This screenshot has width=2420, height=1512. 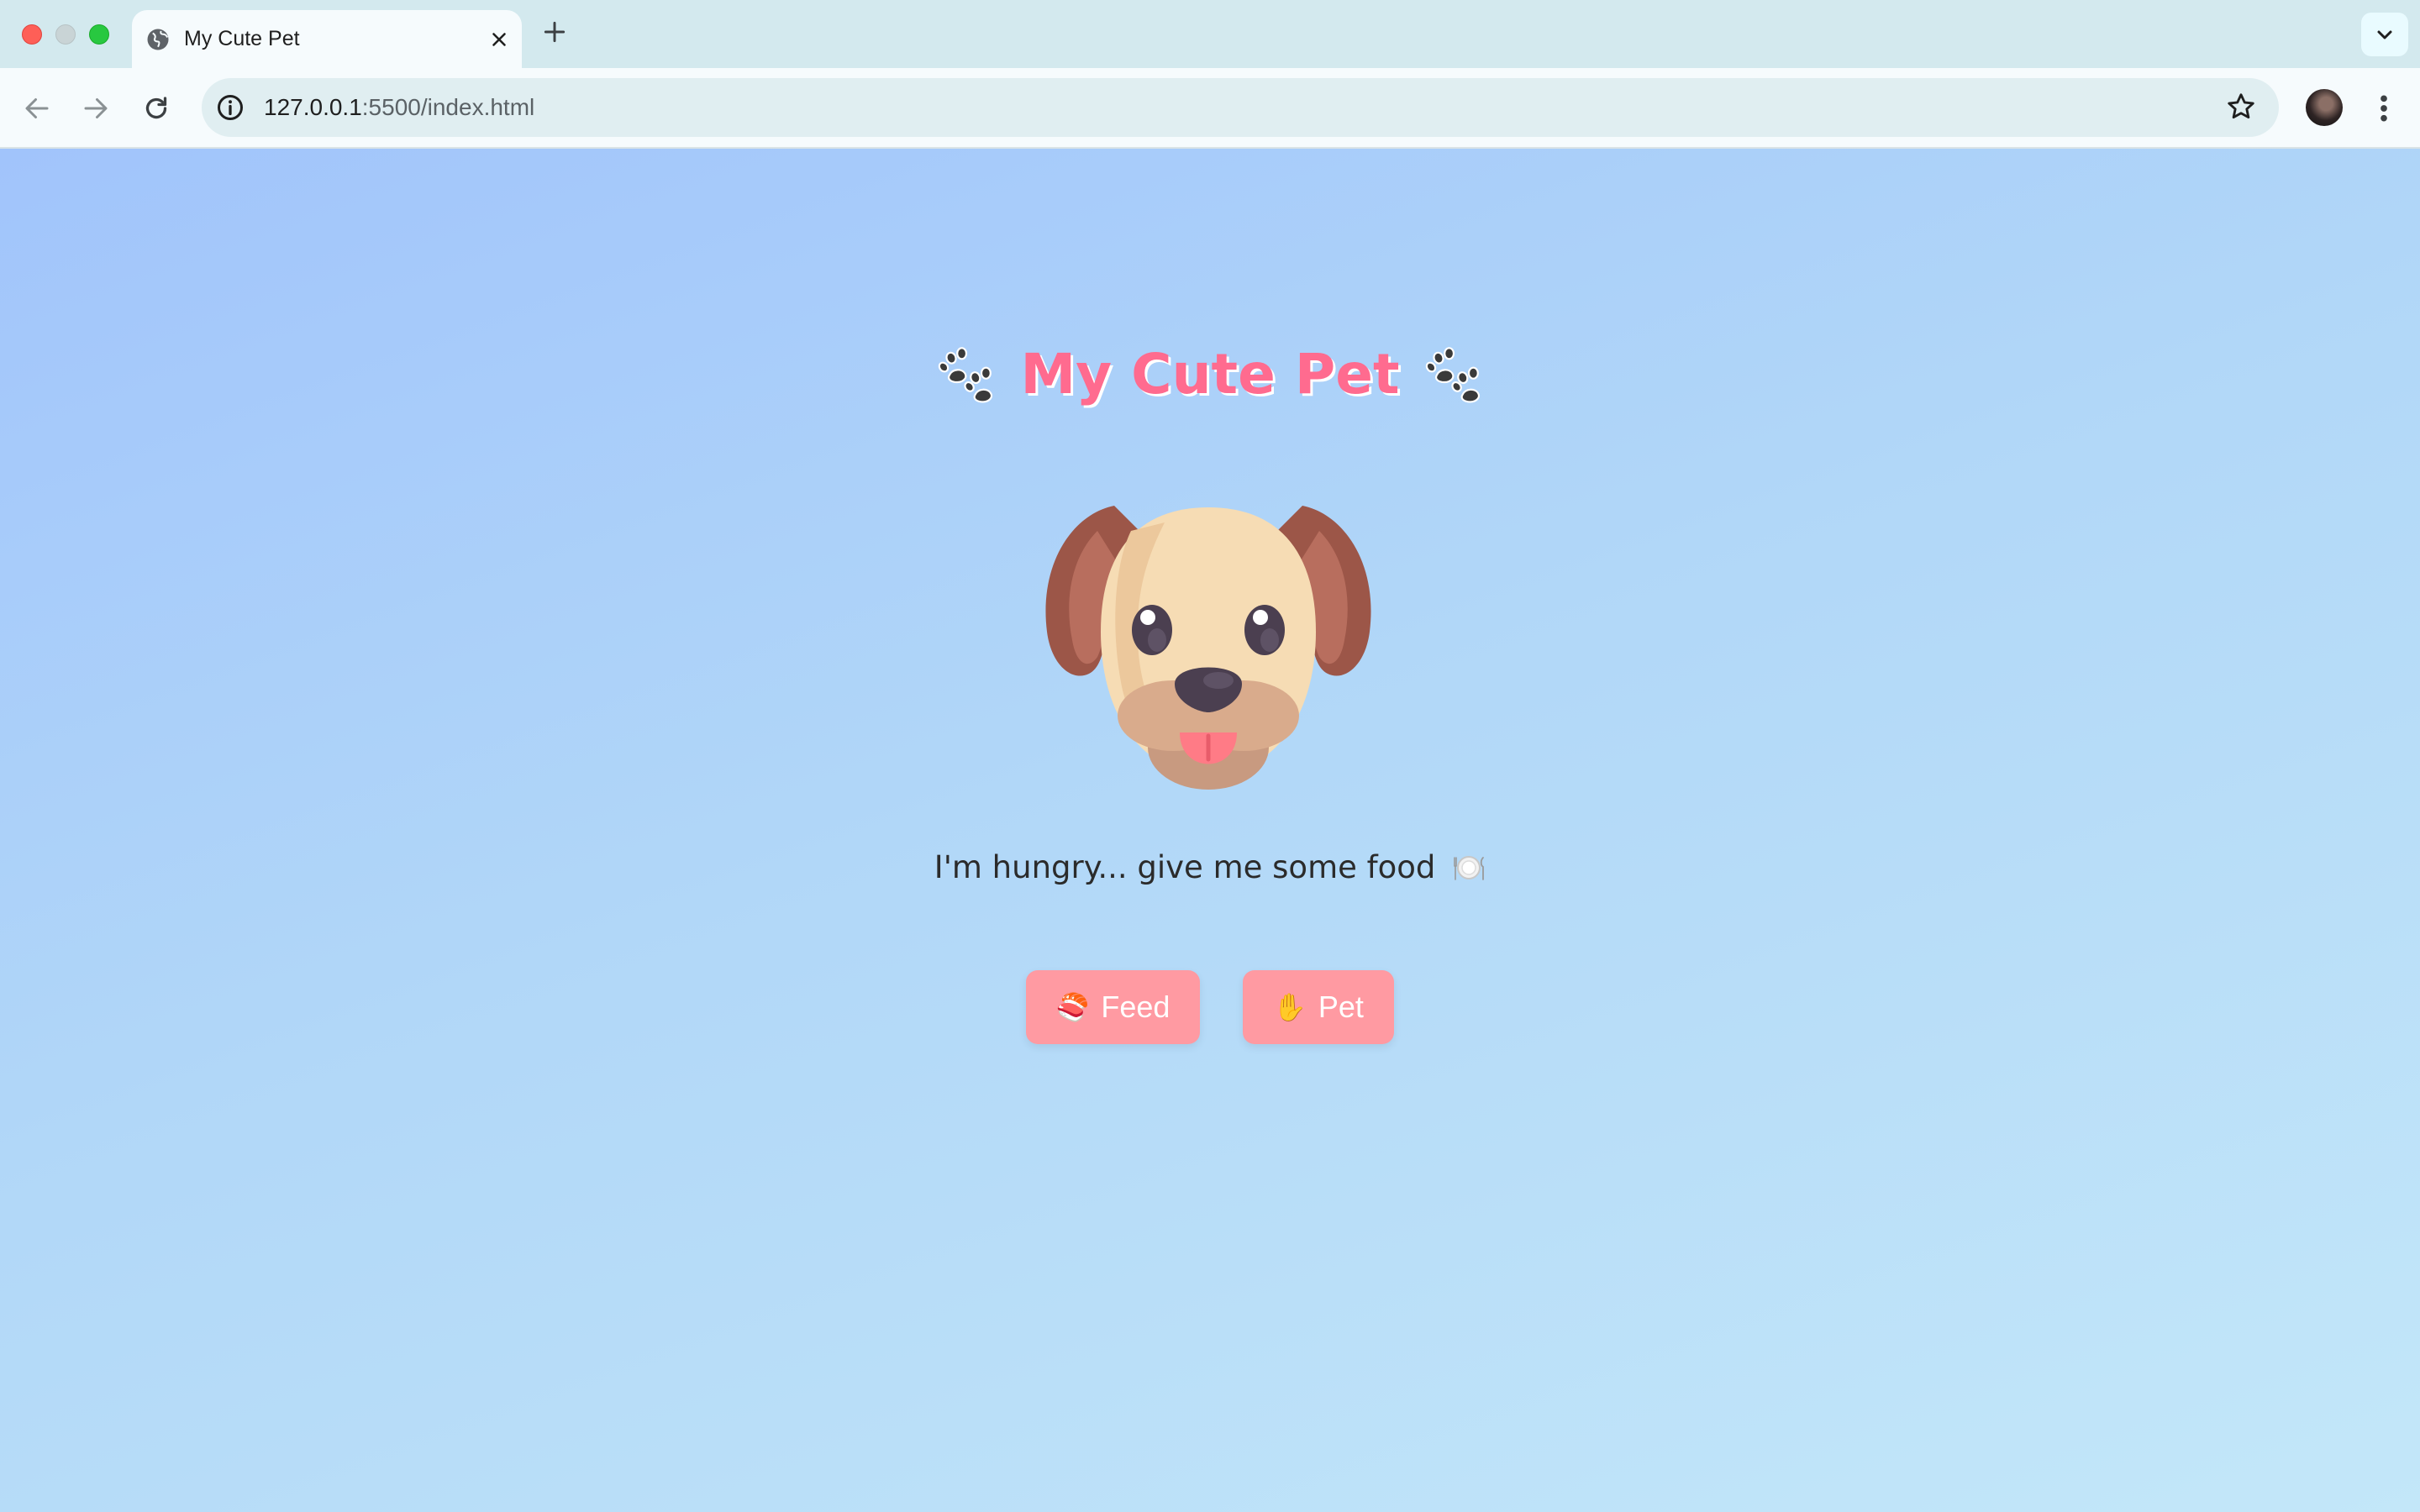 I want to click on close-window-button, so click(x=32, y=34).